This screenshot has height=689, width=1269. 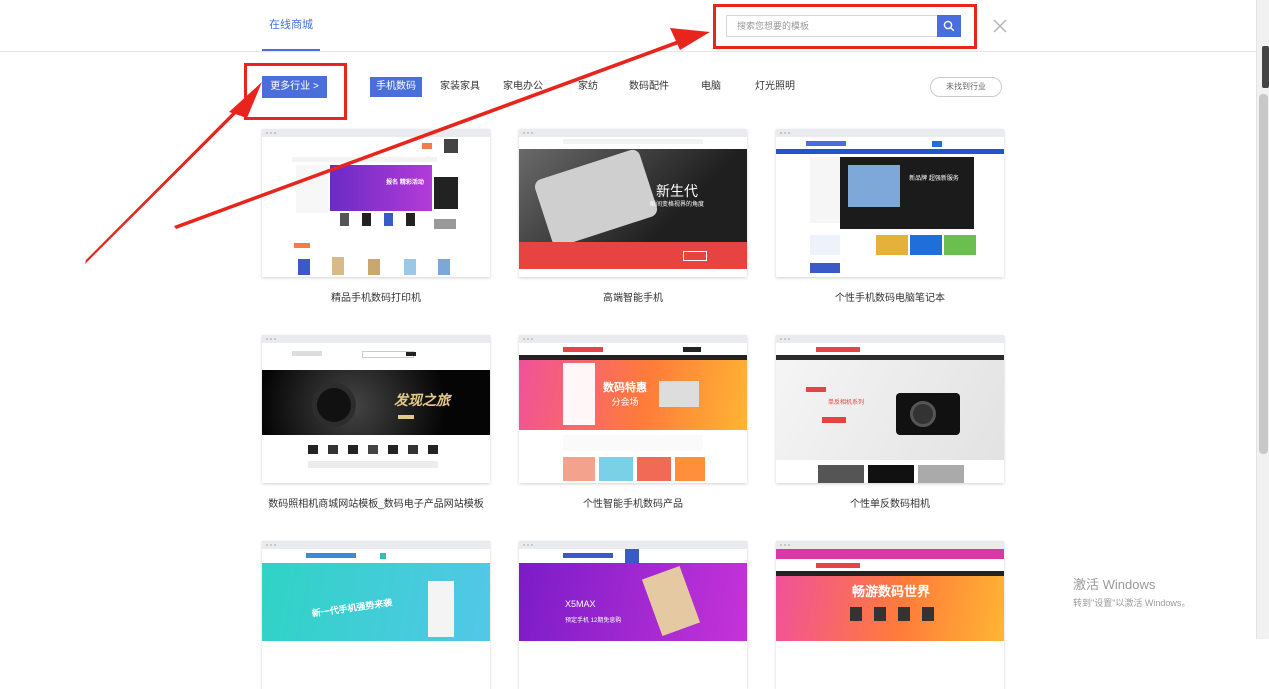 I want to click on windows-activation-watermark: 激活 Windows 转到"设置"以激活 Windows。, so click(x=1131, y=591).